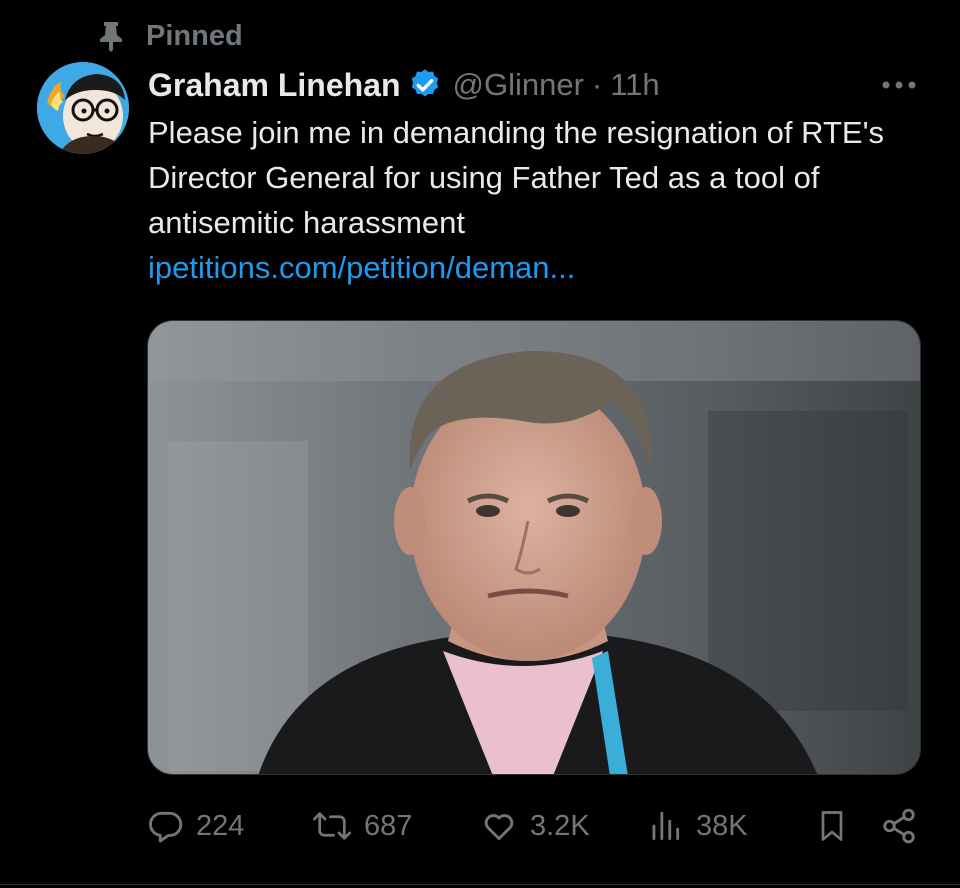  What do you see at coordinates (111, 36) in the screenshot?
I see `pin-icon` at bounding box center [111, 36].